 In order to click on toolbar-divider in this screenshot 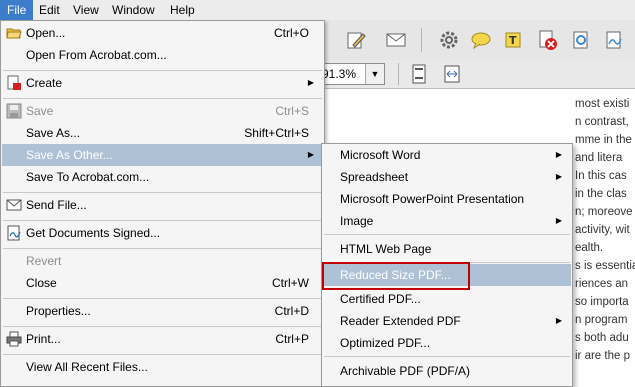, I will do `click(398, 74)`.